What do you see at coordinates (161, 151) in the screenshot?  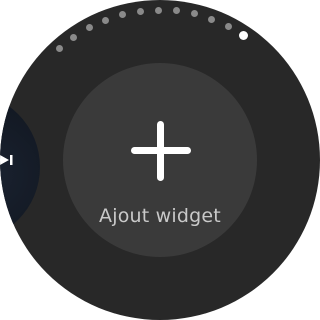 I see `plus-icon` at bounding box center [161, 151].